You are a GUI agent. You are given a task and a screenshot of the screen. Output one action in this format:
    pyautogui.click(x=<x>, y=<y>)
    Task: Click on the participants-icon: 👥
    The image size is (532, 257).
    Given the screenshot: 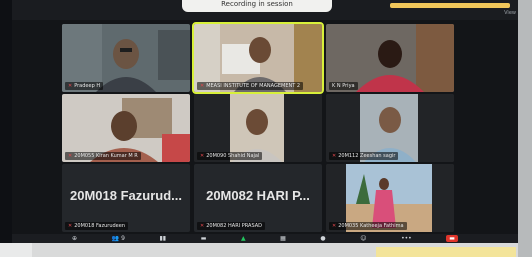 What is the action you would take?
    pyautogui.click(x=115, y=238)
    